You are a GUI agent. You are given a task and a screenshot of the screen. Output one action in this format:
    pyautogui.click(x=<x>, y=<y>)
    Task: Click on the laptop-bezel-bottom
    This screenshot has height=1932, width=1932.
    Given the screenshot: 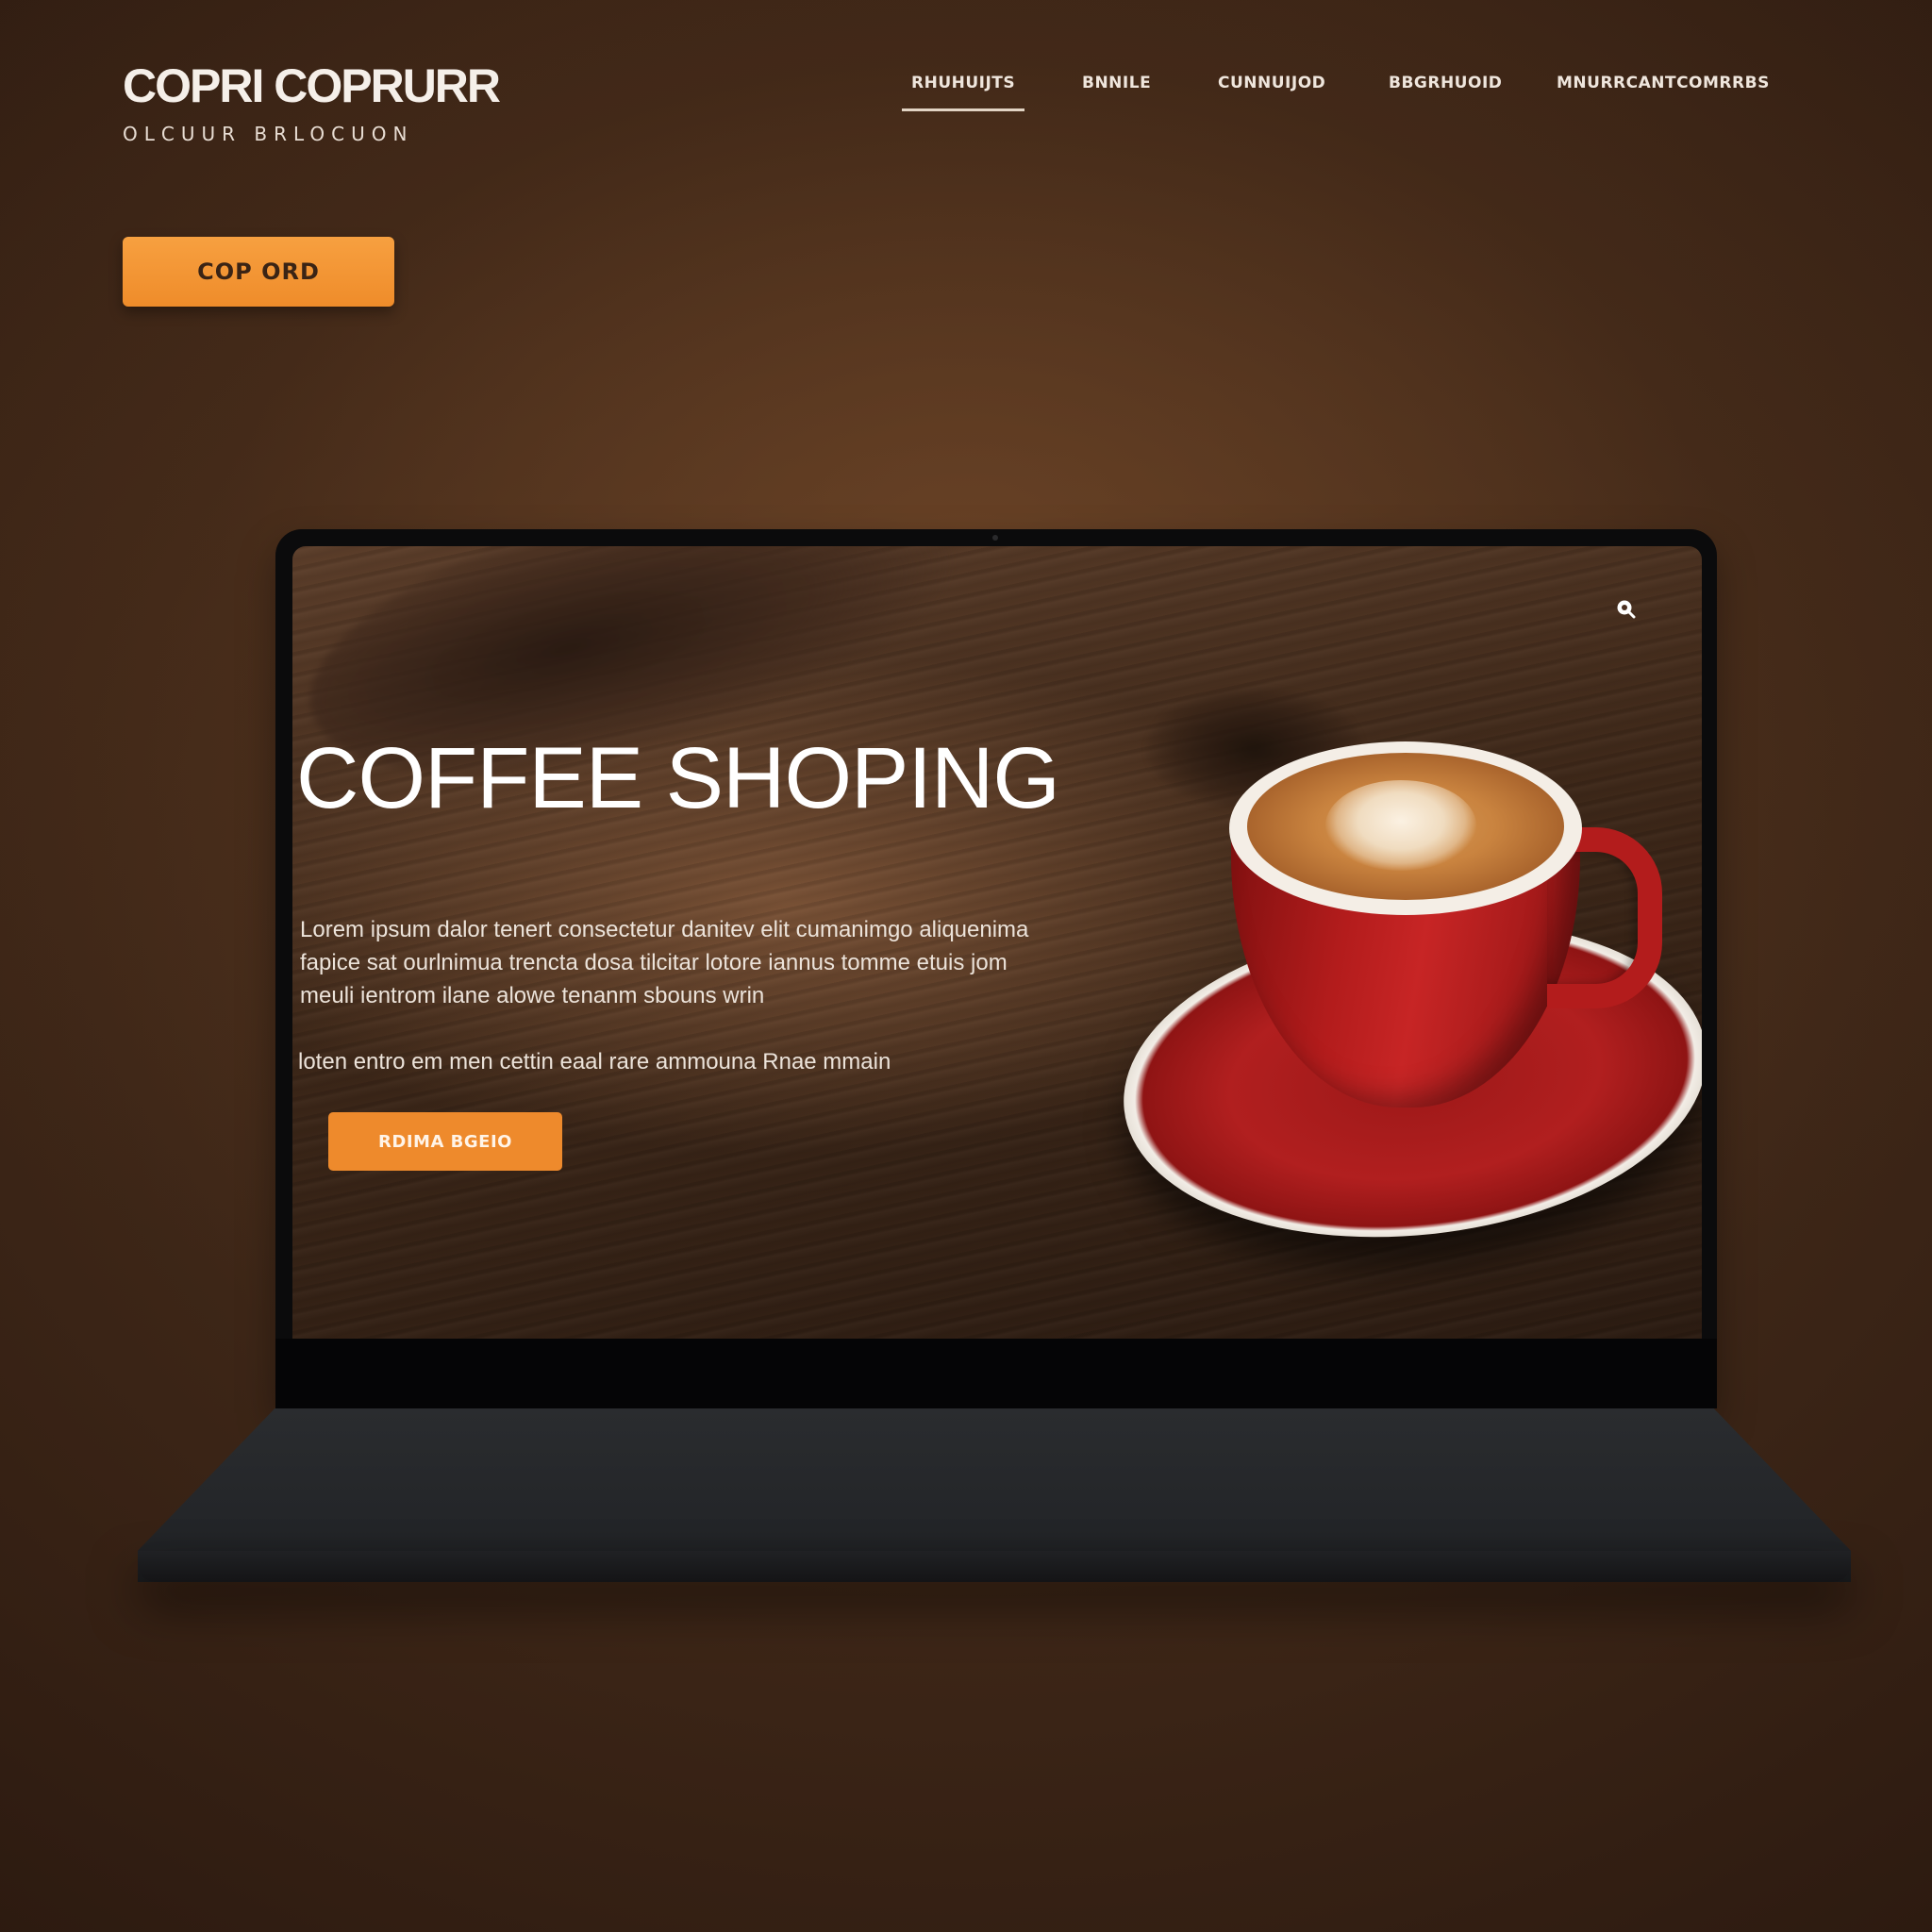 What is the action you would take?
    pyautogui.click(x=996, y=1373)
    